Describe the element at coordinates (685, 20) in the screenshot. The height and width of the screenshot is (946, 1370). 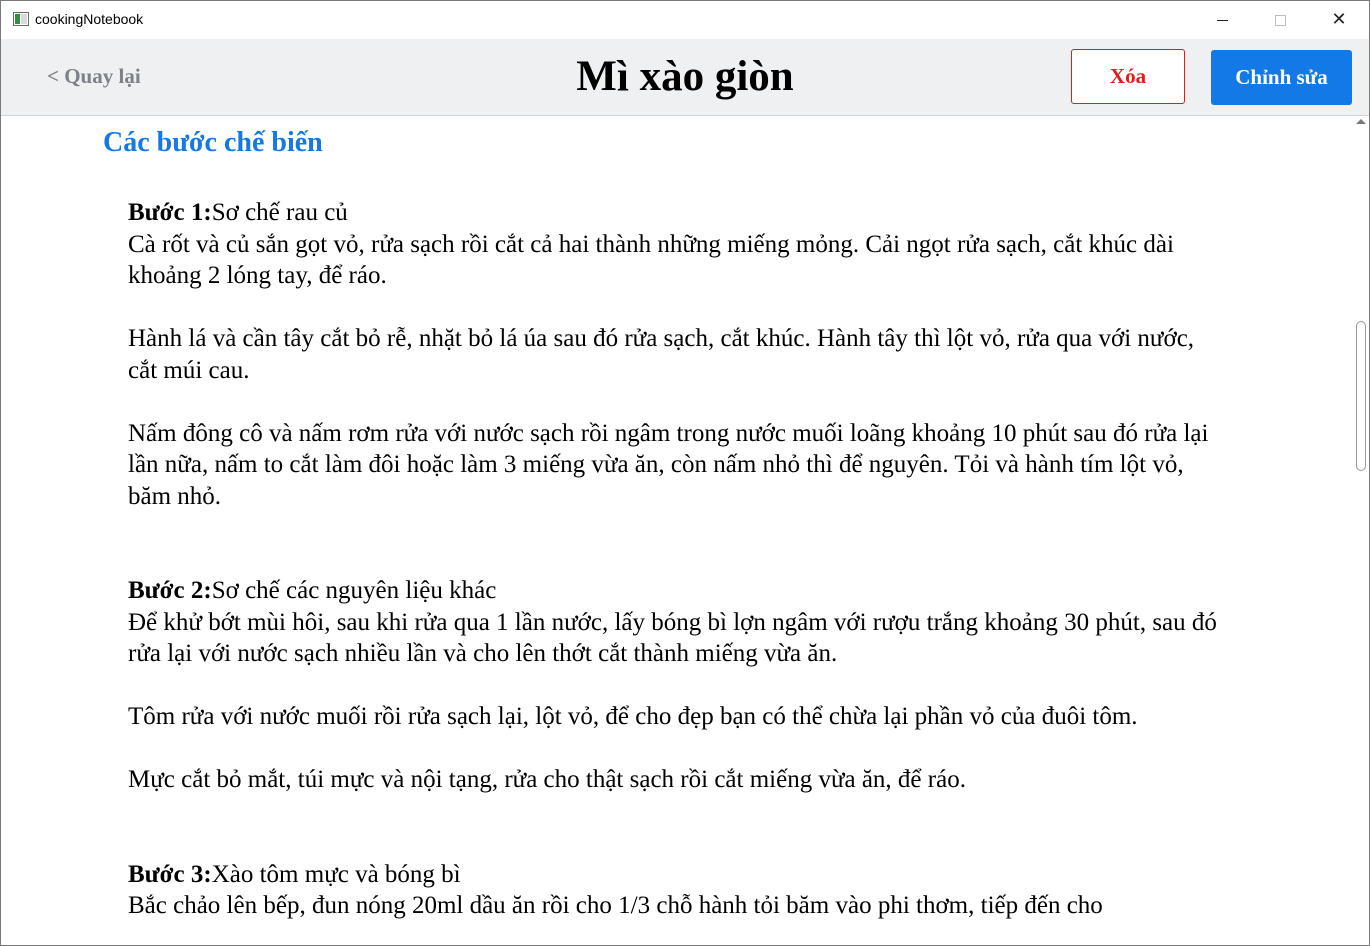
I see `title-bar: cookingNotebook ✕` at that location.